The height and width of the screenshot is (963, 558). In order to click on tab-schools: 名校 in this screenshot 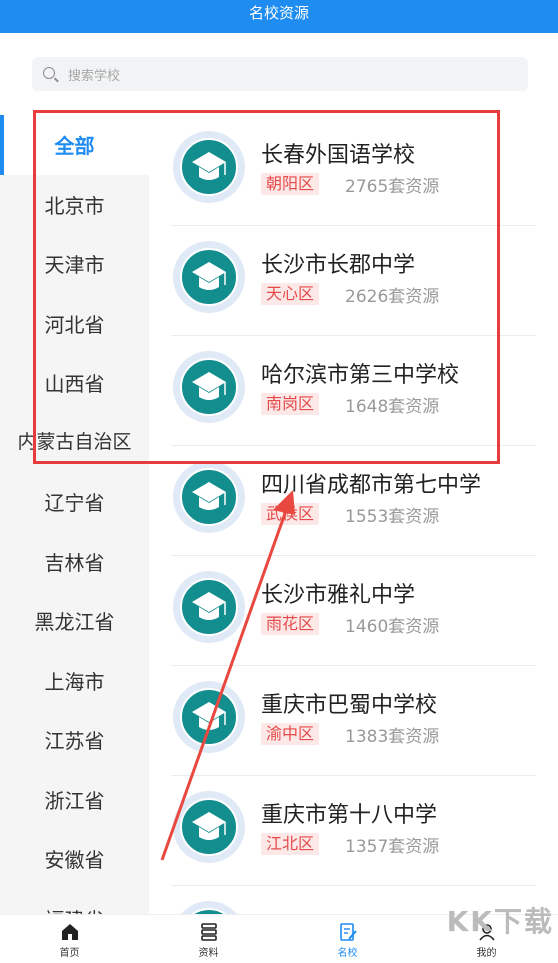, I will do `click(347, 939)`.